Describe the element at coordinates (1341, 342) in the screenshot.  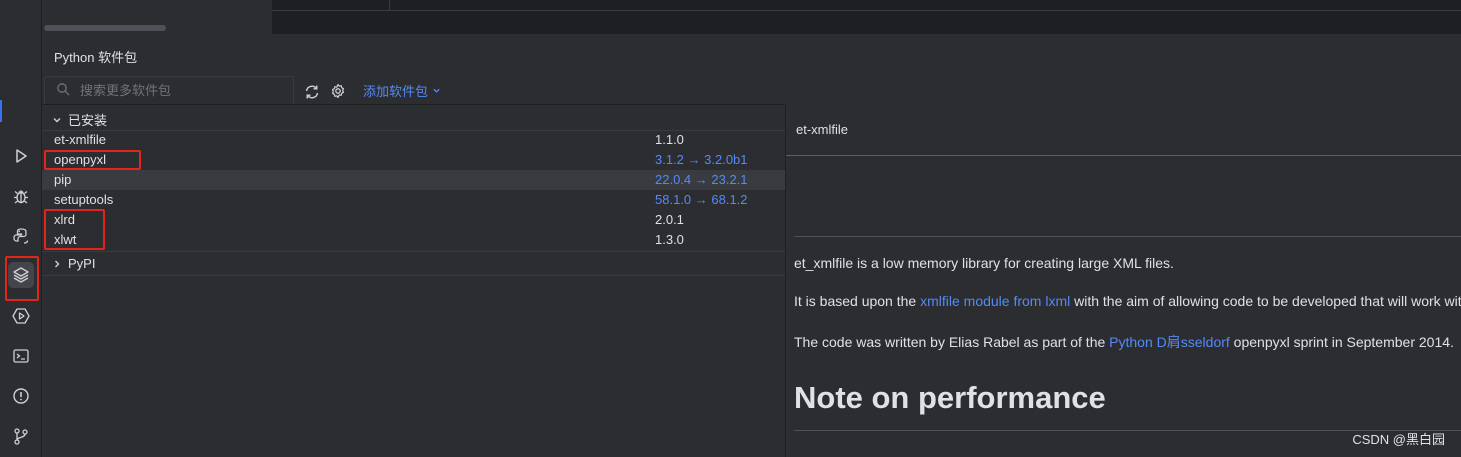
I see `text: openpyxl sprint in September 2014.` at that location.